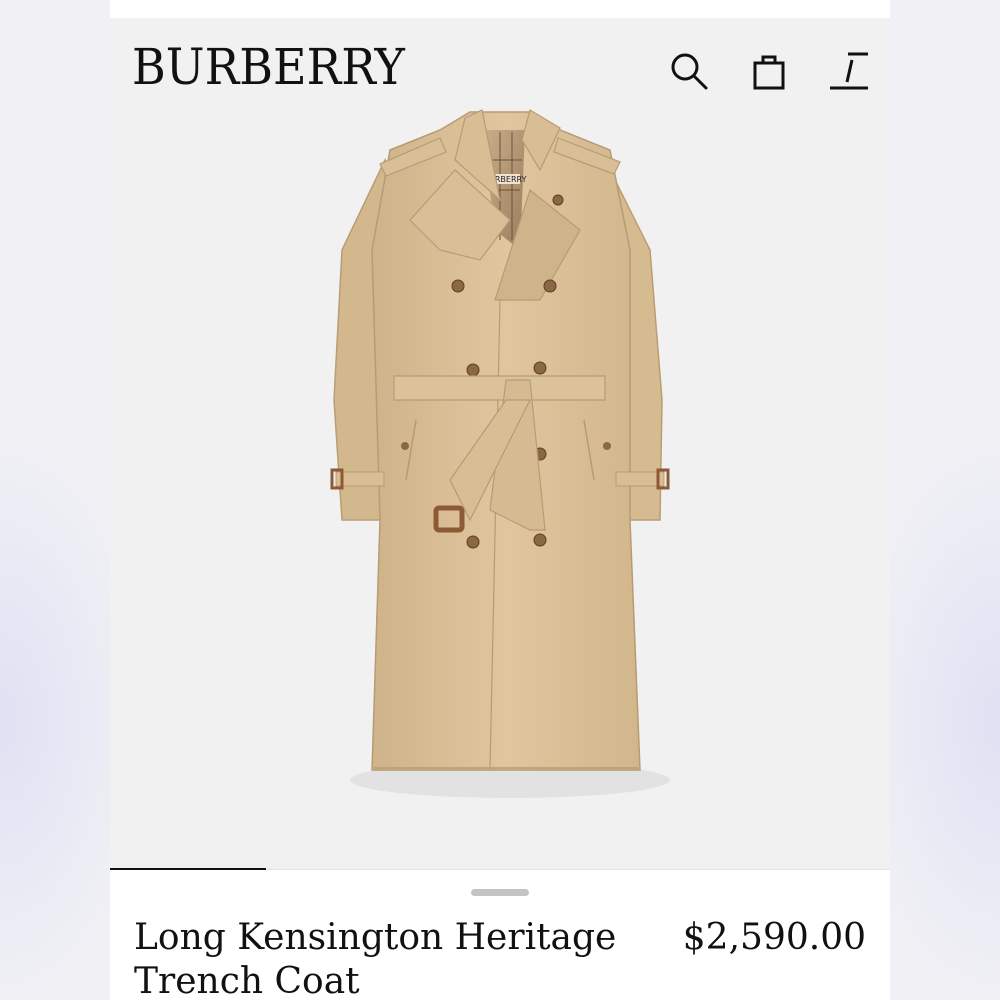 This screenshot has height=1000, width=1000. What do you see at coordinates (268, 67) in the screenshot?
I see `brand-logo: BURBERRY` at bounding box center [268, 67].